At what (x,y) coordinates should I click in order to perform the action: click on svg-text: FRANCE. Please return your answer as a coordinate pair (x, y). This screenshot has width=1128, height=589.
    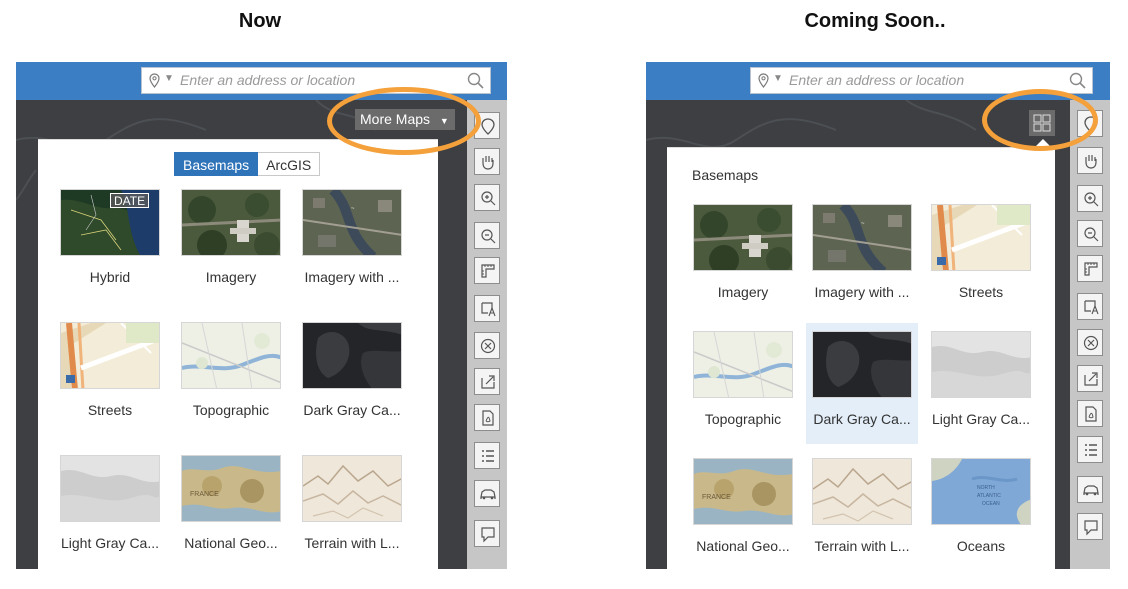
    Looking at the image, I should click on (716, 497).